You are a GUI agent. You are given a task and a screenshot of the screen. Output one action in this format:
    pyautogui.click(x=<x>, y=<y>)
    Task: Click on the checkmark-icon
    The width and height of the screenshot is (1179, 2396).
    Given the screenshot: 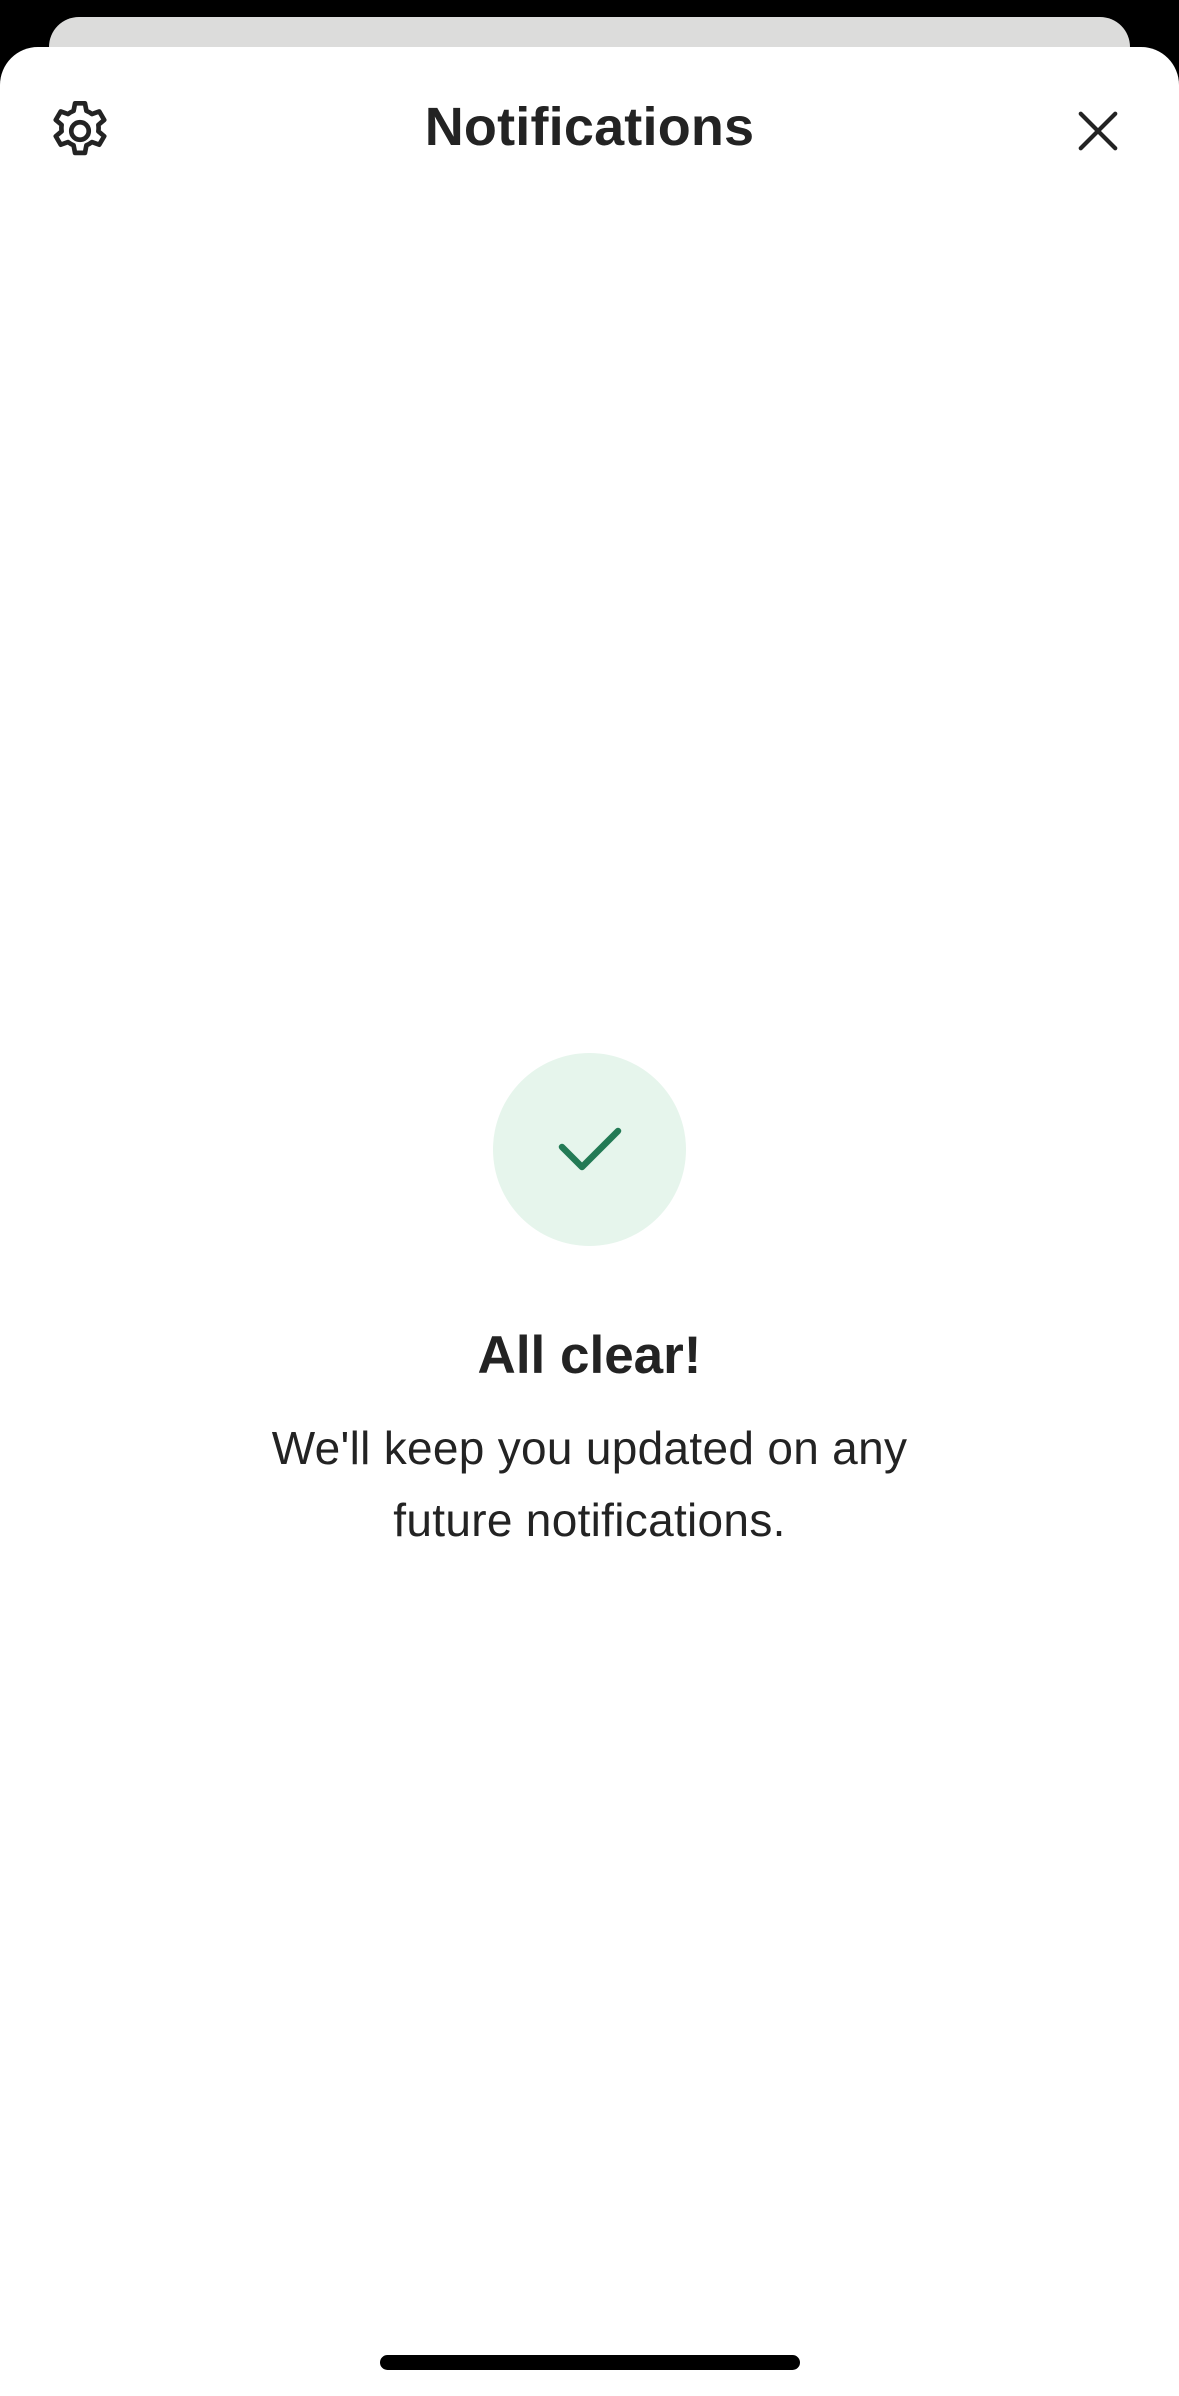 What is the action you would take?
    pyautogui.click(x=589, y=1148)
    